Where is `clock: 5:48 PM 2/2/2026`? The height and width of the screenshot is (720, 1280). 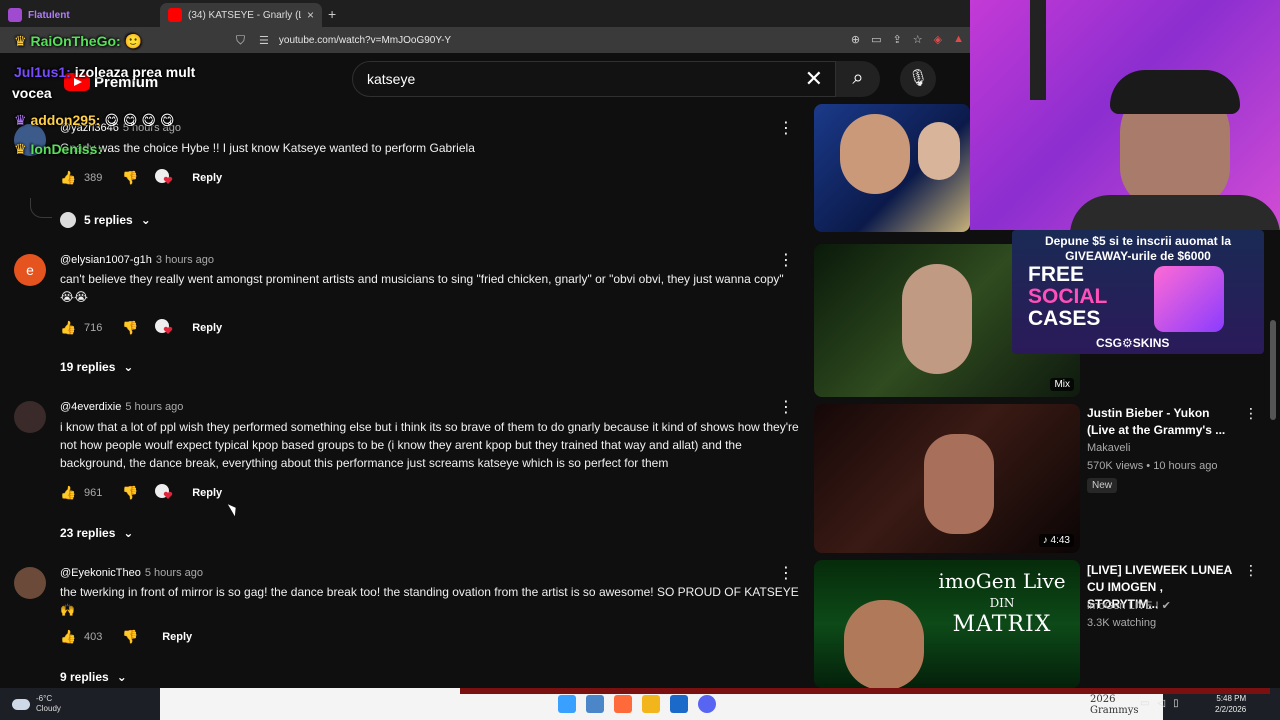
clock: 5:48 PM 2/2/2026 is located at coordinates (1230, 704).